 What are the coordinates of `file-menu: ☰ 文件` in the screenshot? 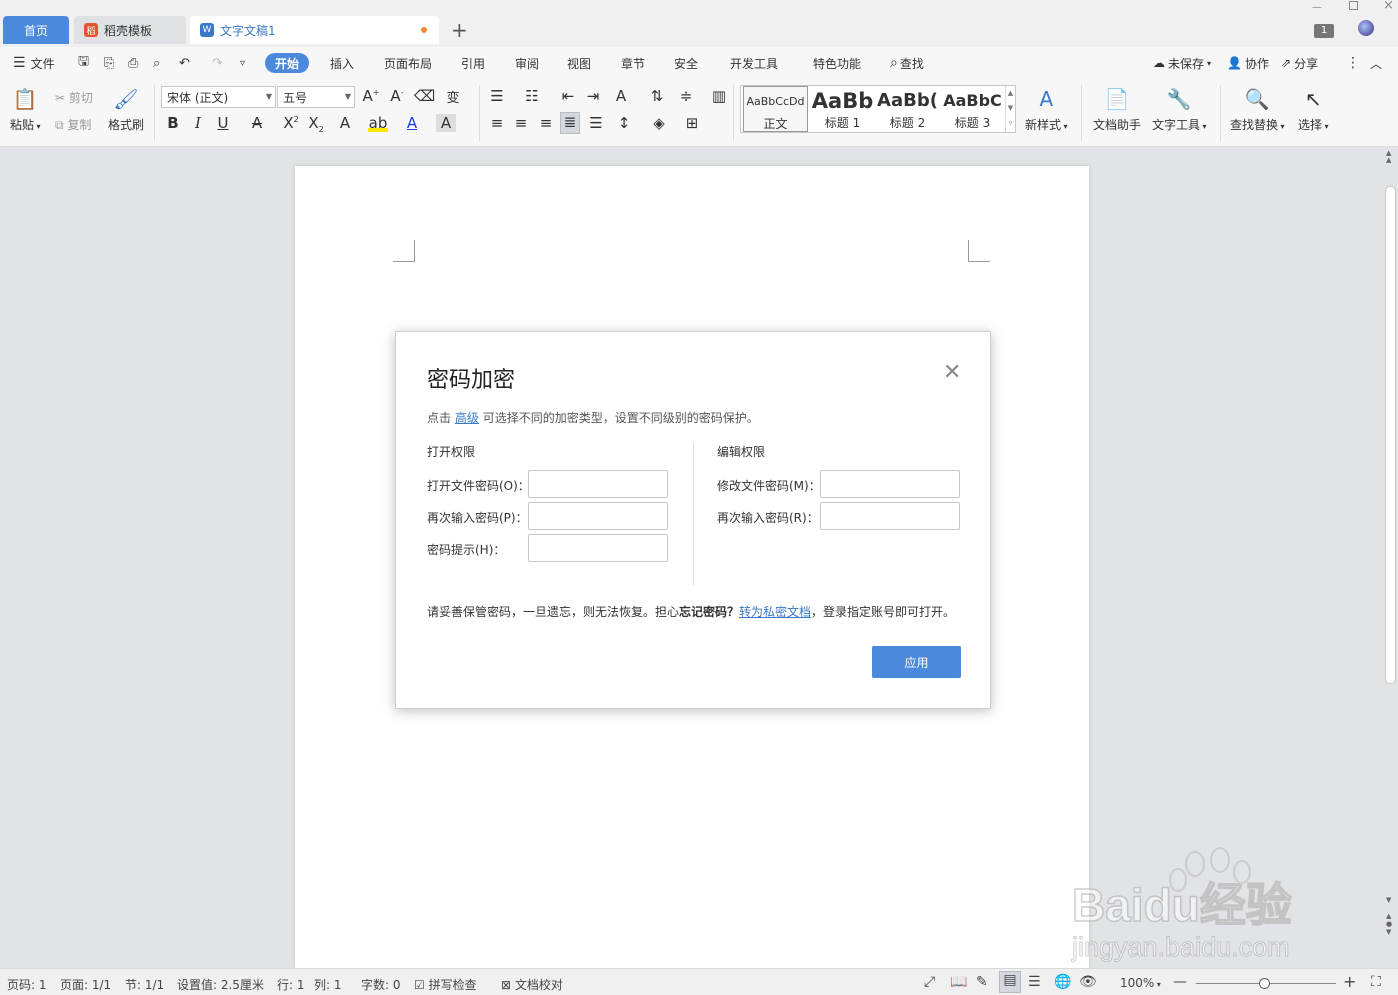 It's located at (34, 63).